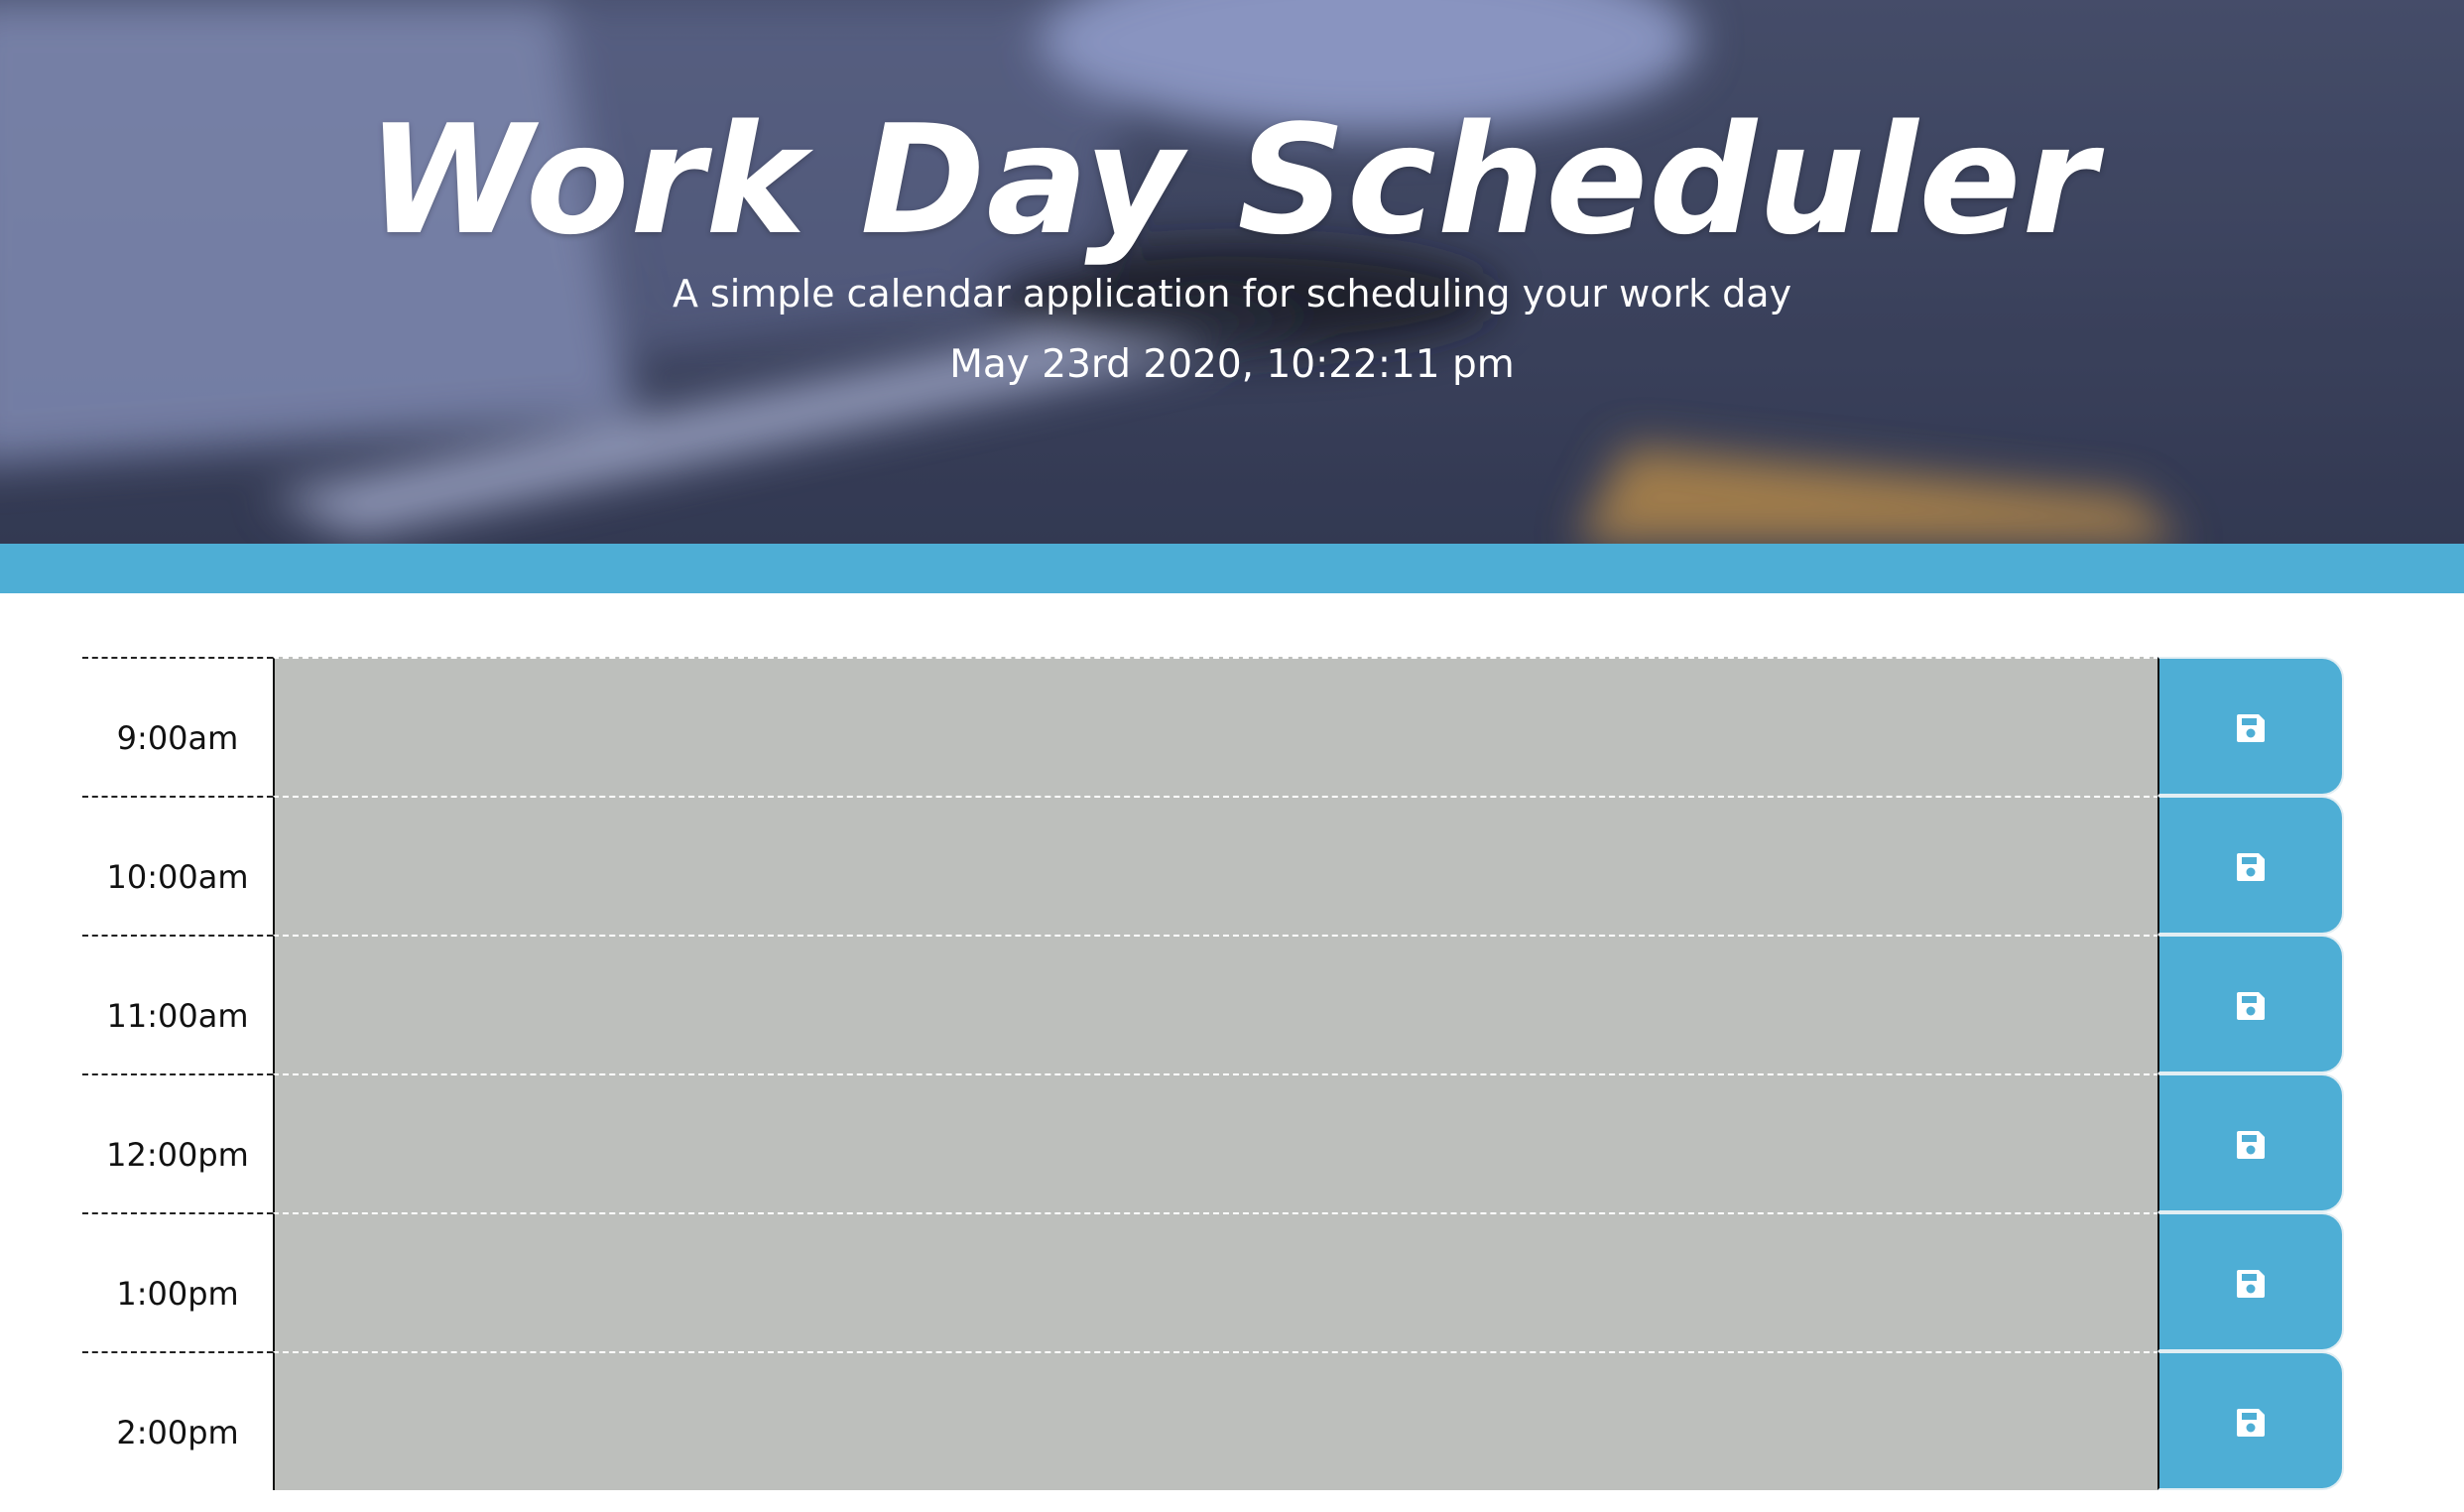  Describe the element at coordinates (177, 726) in the screenshot. I see `hour-label: 9:00am` at that location.